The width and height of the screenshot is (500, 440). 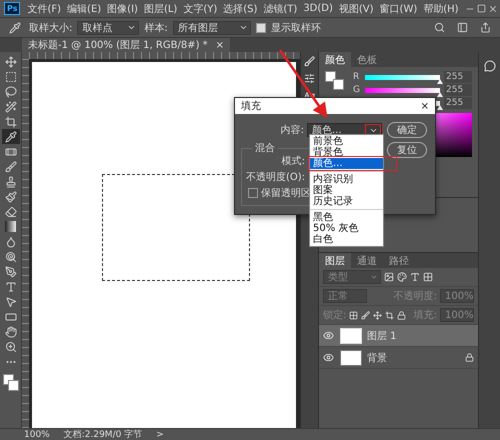 What do you see at coordinates (161, 9) in the screenshot?
I see `menu-item: 图层(L)` at bounding box center [161, 9].